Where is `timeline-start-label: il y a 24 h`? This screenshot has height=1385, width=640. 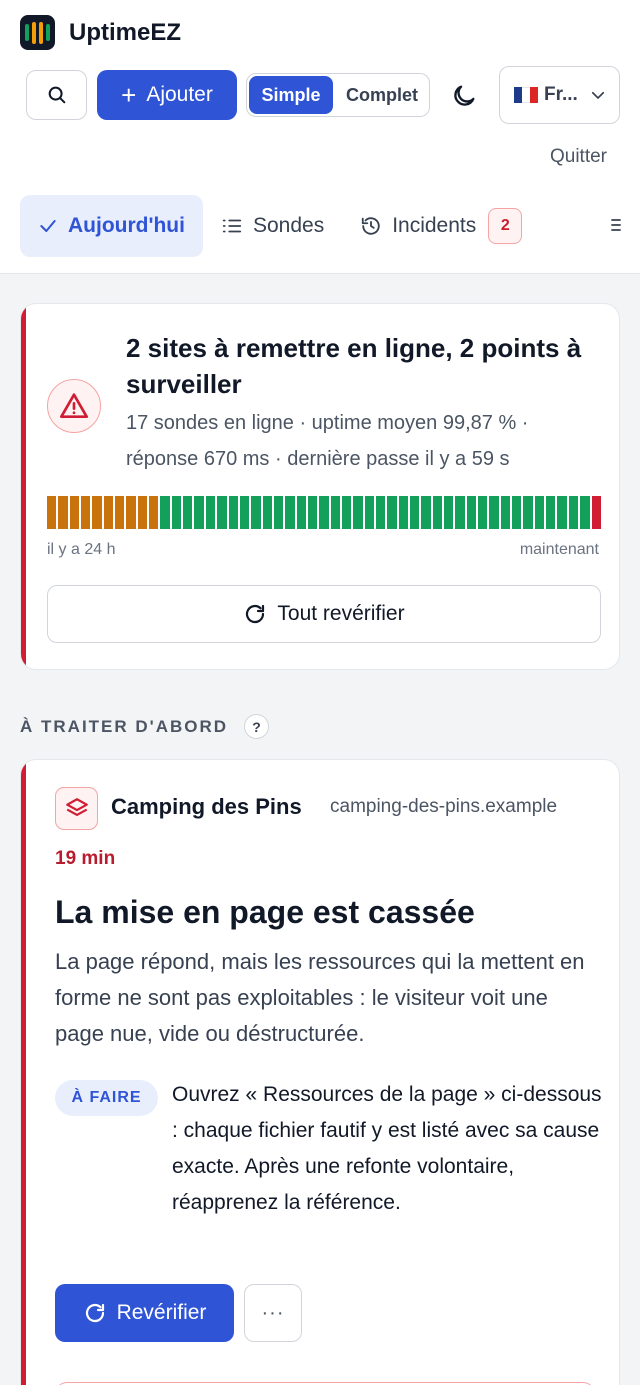 timeline-start-label: il y a 24 h is located at coordinates (81, 549).